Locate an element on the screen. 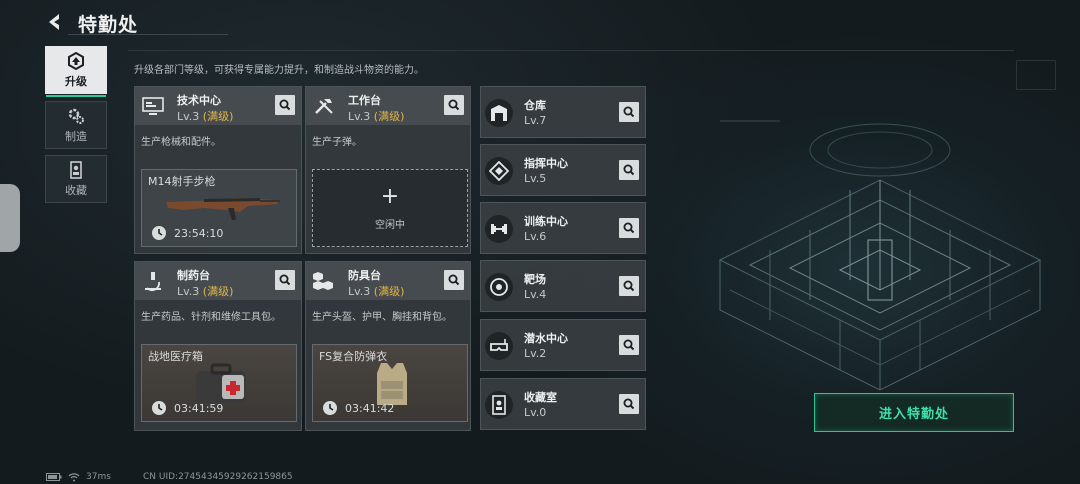  decor-line is located at coordinates (750, 121).